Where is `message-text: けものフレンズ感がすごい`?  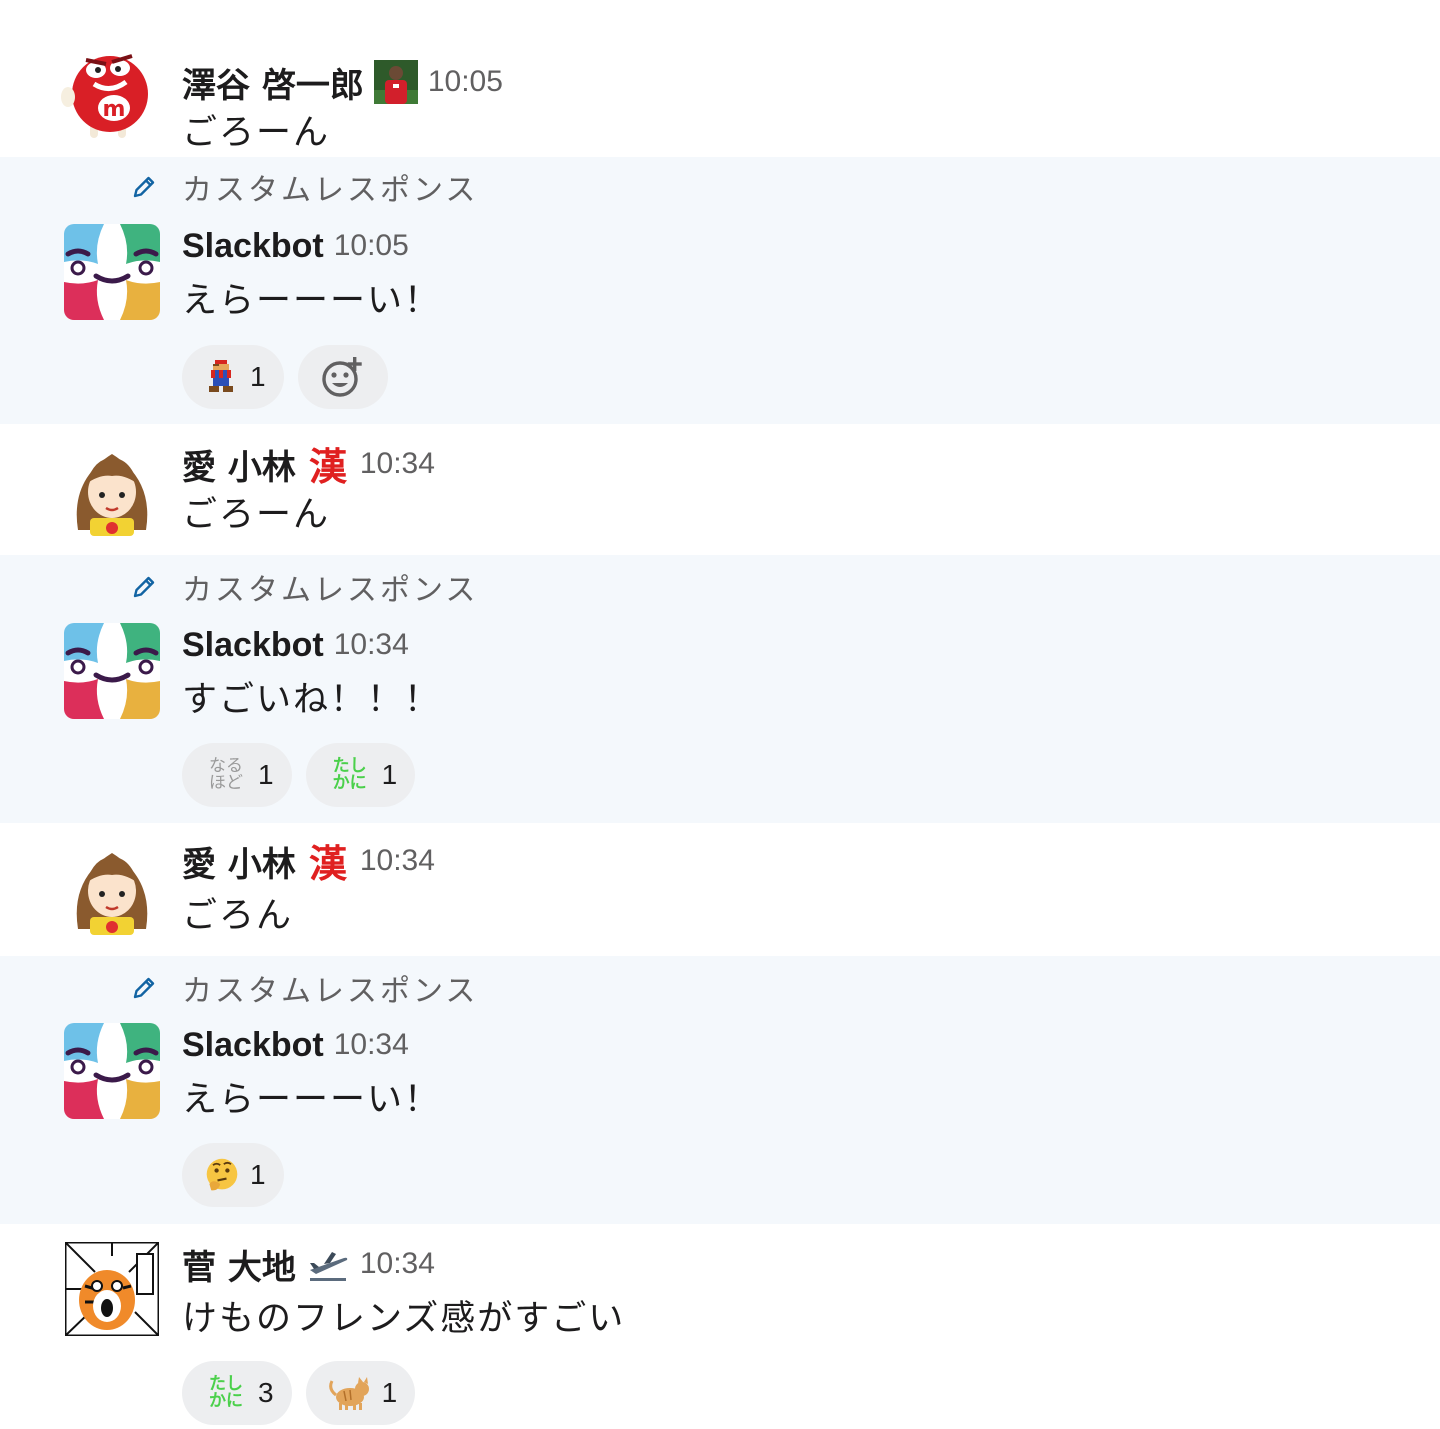
message-text: けものフレンズ感がすごい is located at coordinates (404, 1319).